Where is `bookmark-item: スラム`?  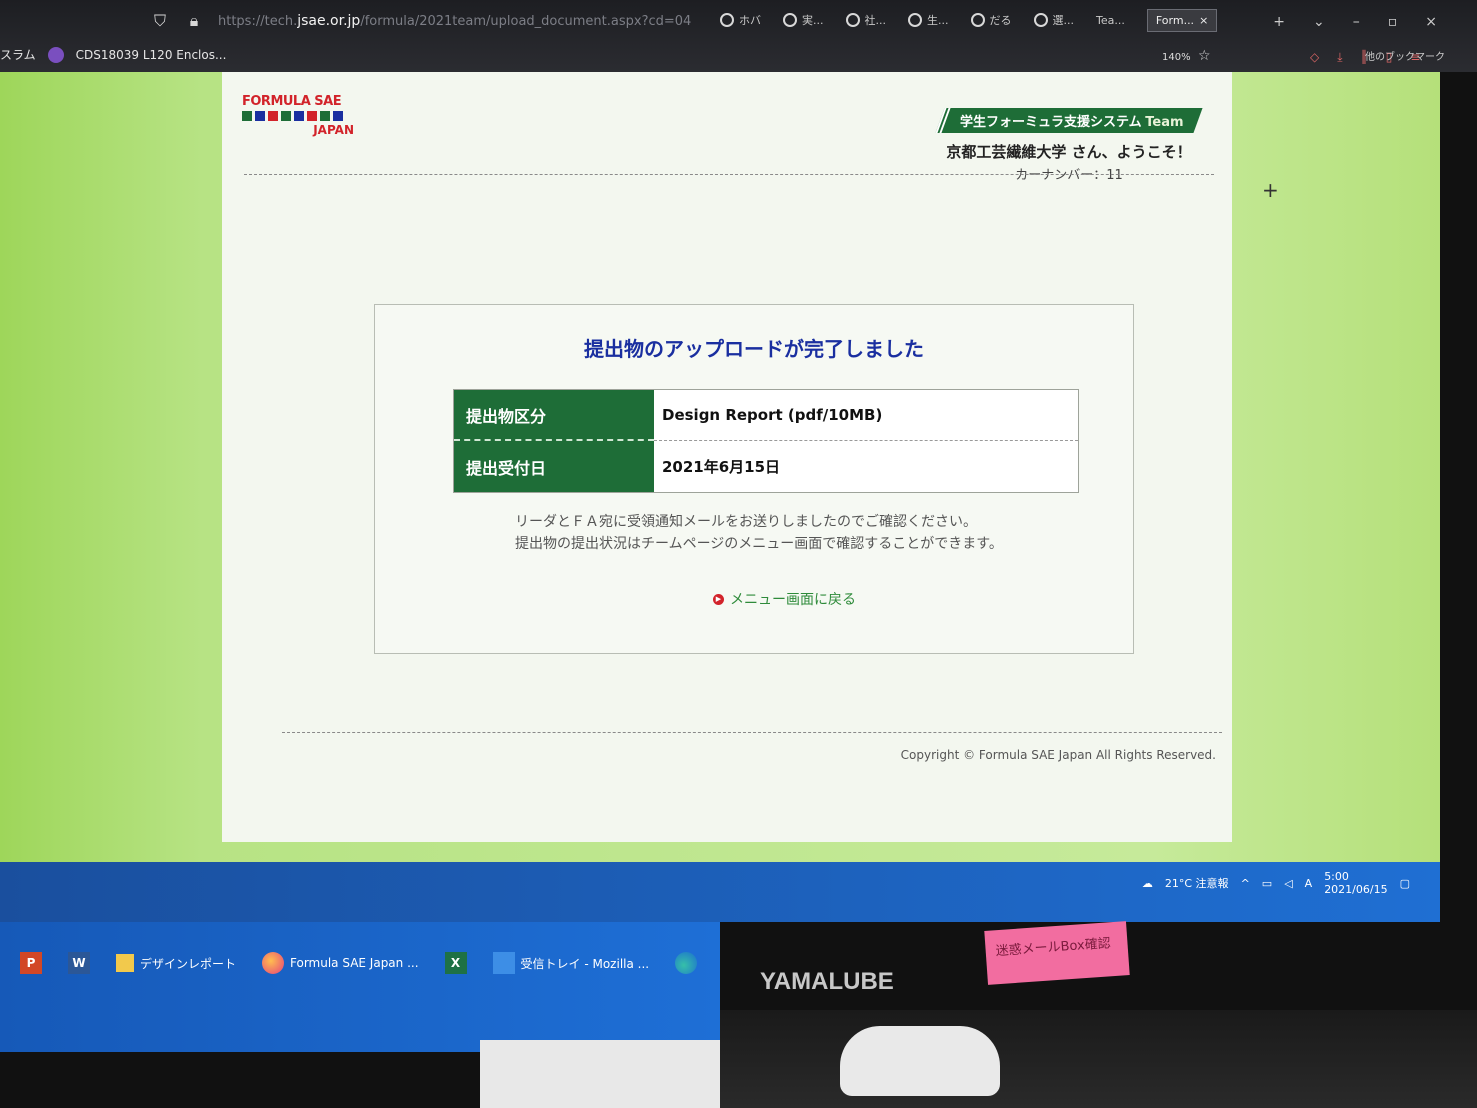
bookmark-item: スラム is located at coordinates (18, 54).